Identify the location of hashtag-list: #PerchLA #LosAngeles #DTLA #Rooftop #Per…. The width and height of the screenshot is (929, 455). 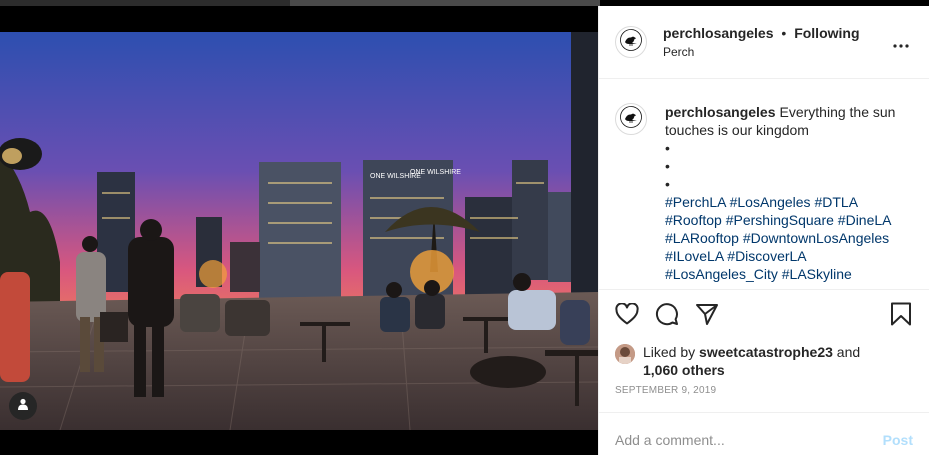
(785, 238).